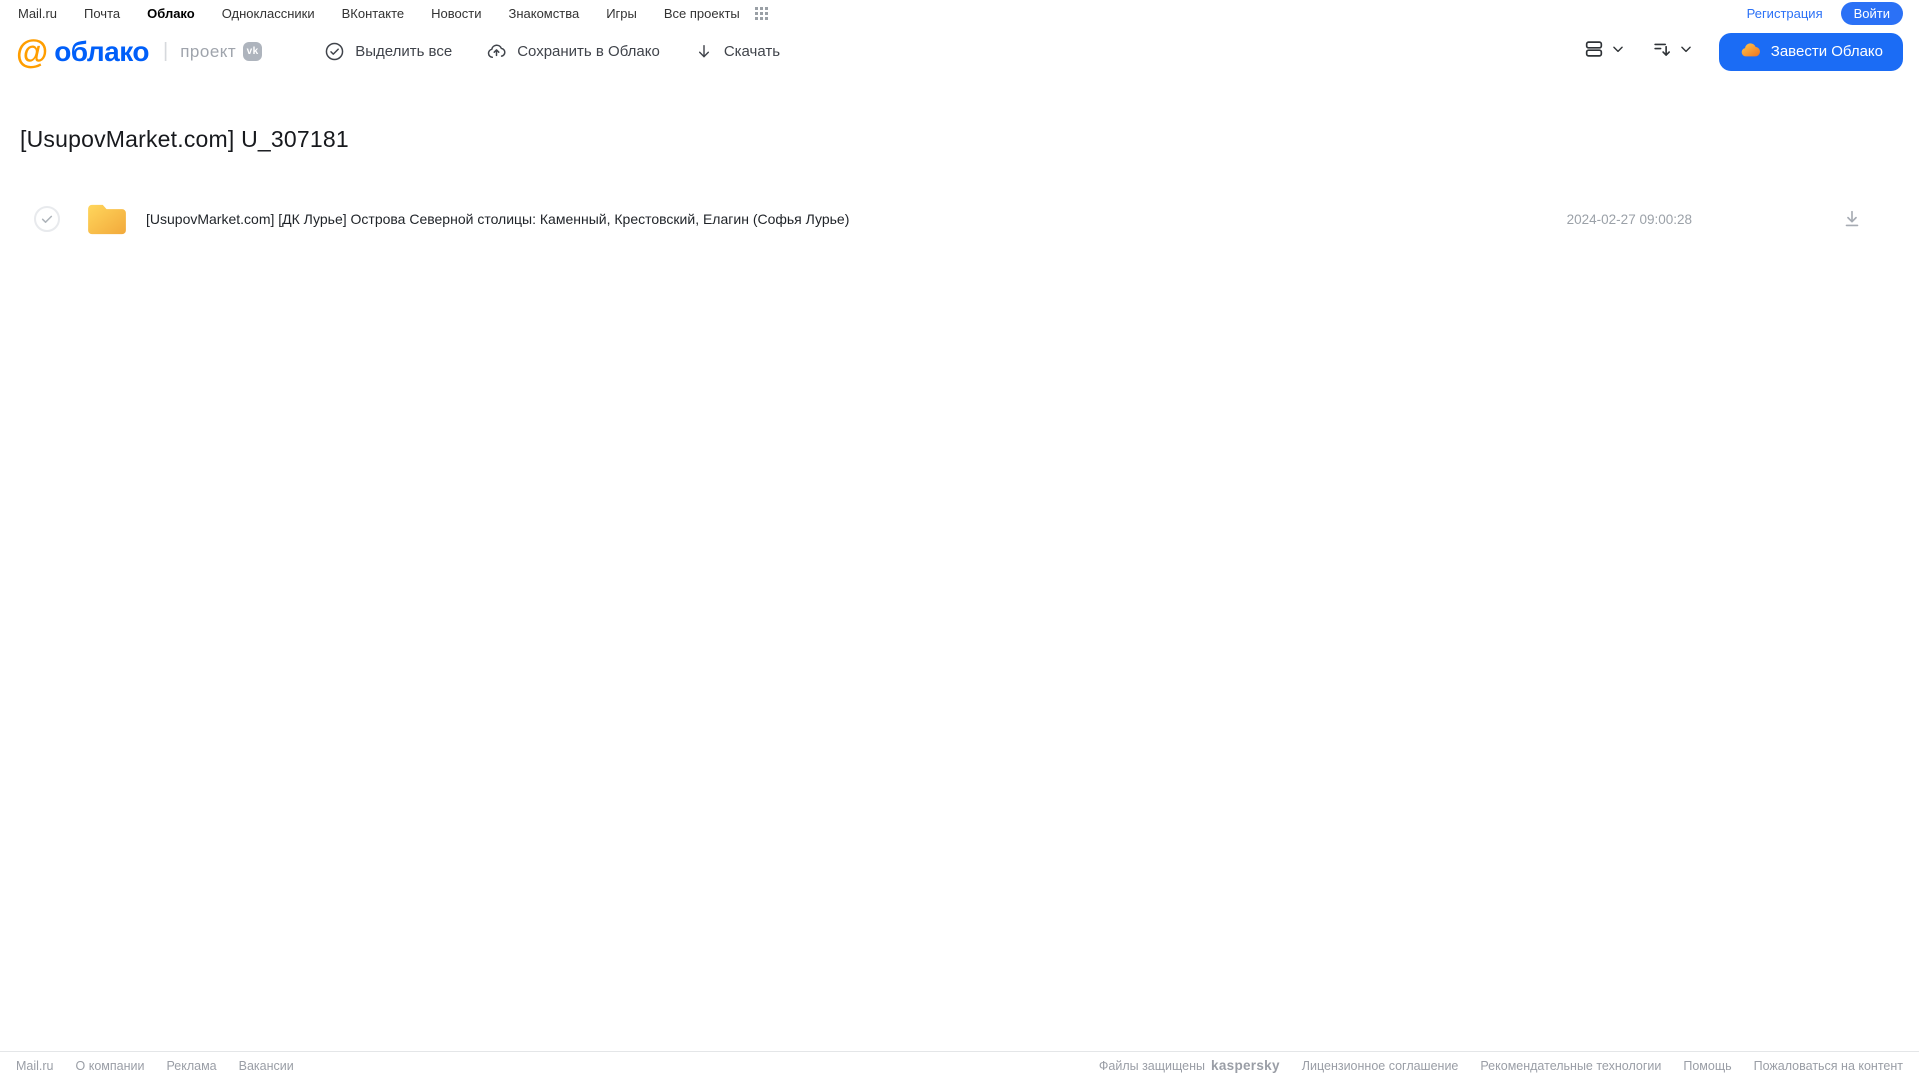 The height and width of the screenshot is (1079, 1919). What do you see at coordinates (37, 13) in the screenshot?
I see `nav-mailru: Mail.ru` at bounding box center [37, 13].